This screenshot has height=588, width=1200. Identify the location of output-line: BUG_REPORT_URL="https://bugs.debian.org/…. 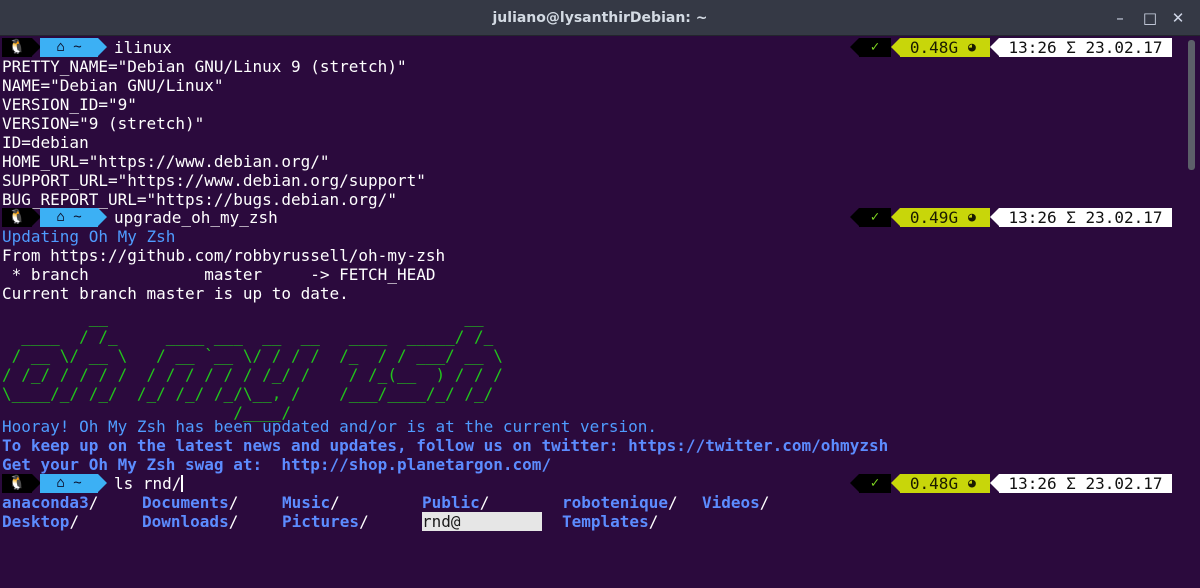
(199, 199).